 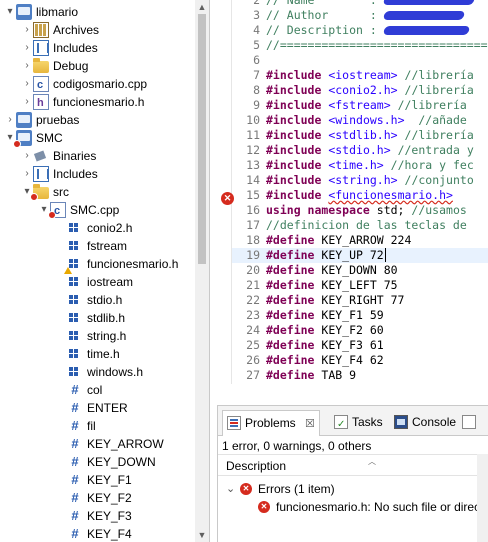 What do you see at coordinates (41, 120) in the screenshot?
I see `tree-item: › pruebas` at bounding box center [41, 120].